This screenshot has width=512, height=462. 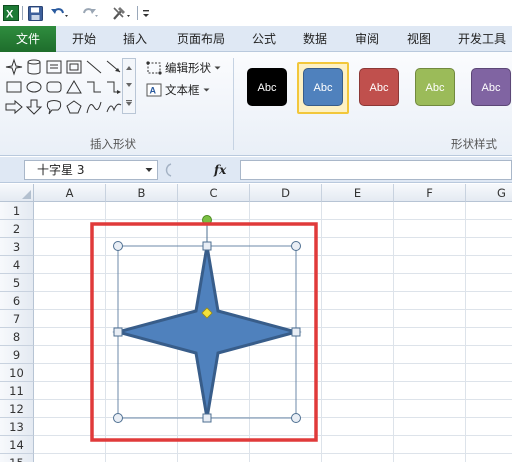 What do you see at coordinates (113, 144) in the screenshot?
I see `insert-shapes-group-label: 插入形状` at bounding box center [113, 144].